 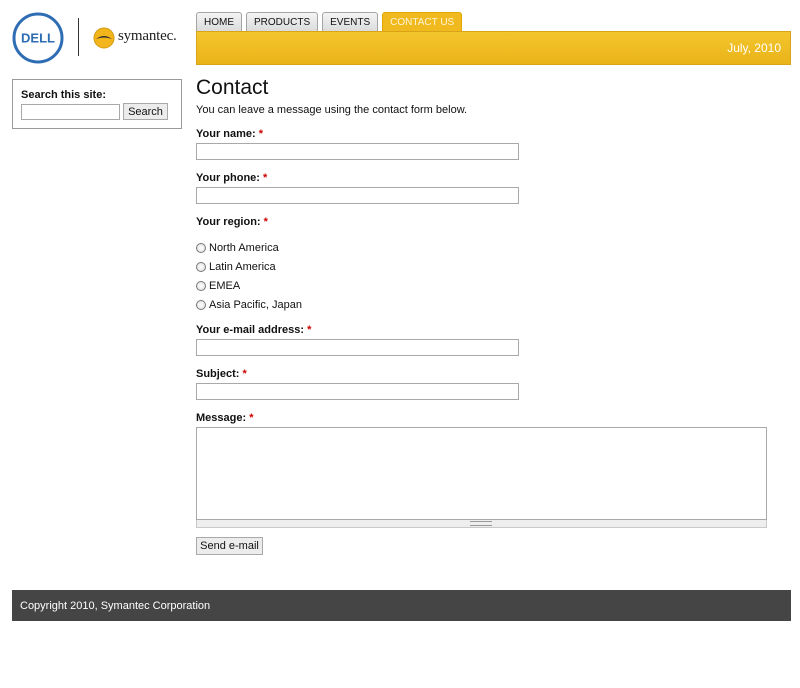 I want to click on email-field, so click(x=357, y=347).